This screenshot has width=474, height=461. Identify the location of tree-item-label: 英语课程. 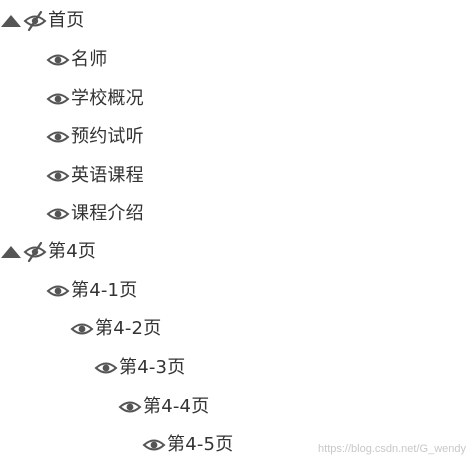
(107, 175).